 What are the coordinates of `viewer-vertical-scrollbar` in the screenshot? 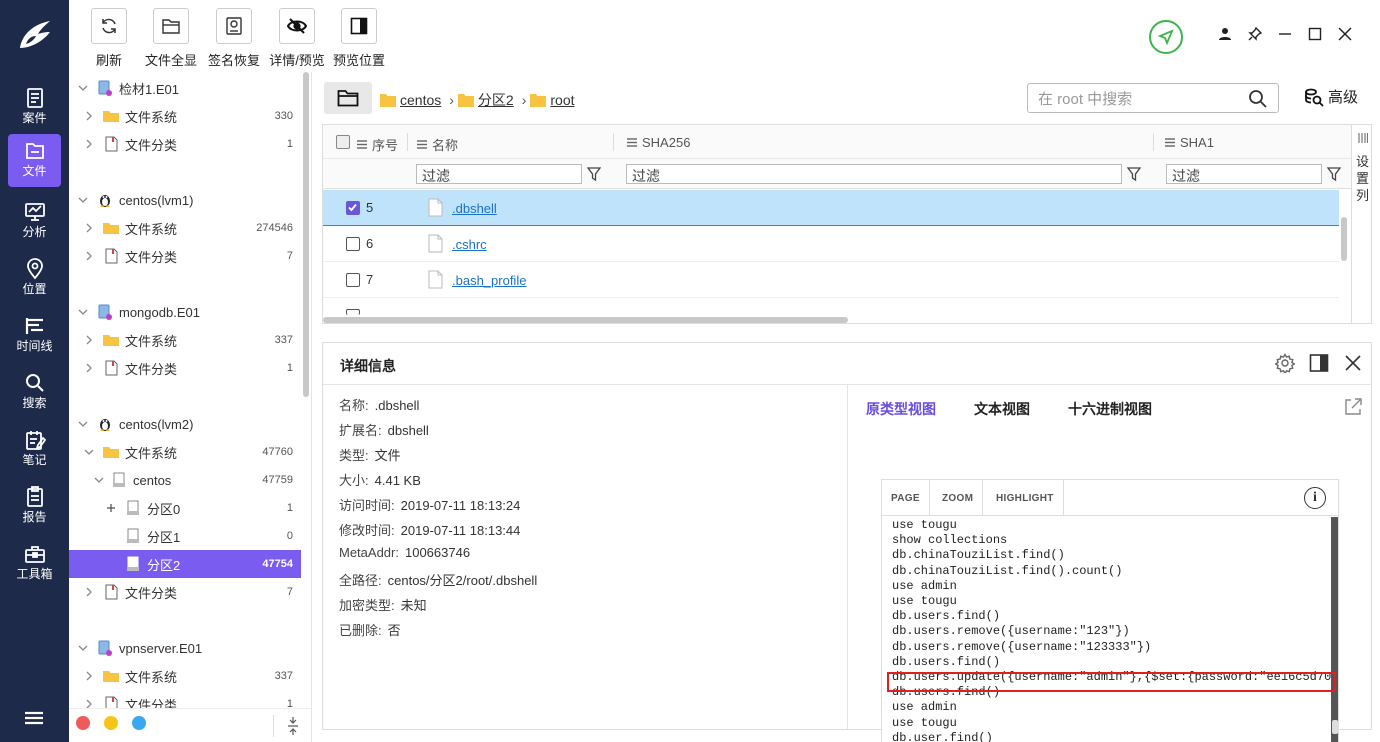 It's located at (1334, 629).